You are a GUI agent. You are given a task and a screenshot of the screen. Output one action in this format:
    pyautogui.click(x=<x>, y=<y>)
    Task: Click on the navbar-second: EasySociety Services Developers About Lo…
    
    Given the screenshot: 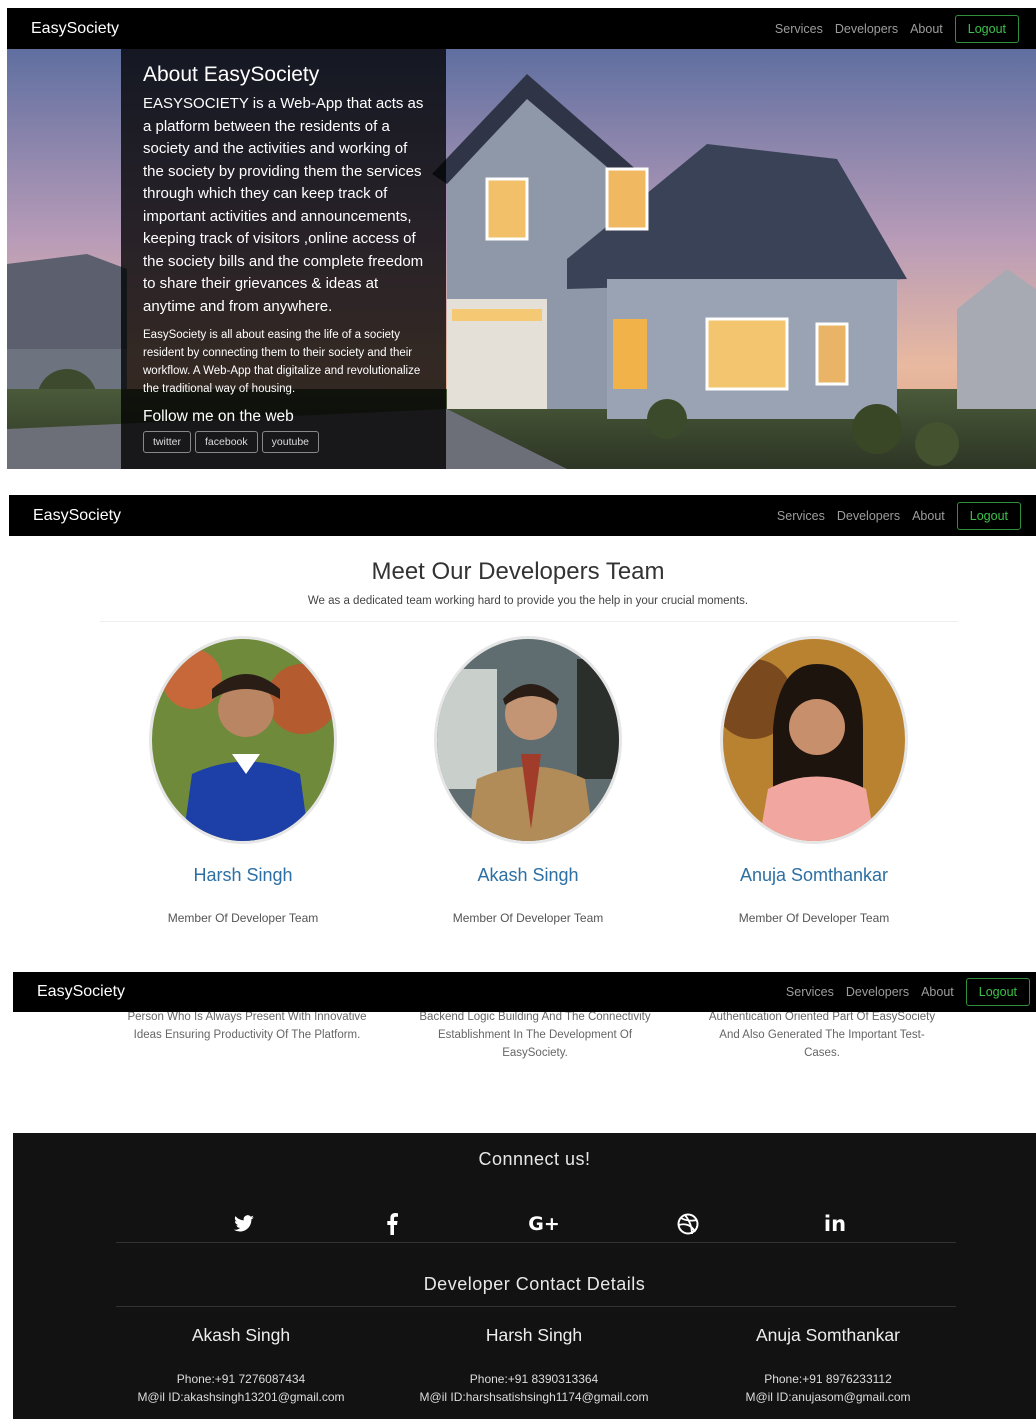 What is the action you would take?
    pyautogui.click(x=522, y=515)
    